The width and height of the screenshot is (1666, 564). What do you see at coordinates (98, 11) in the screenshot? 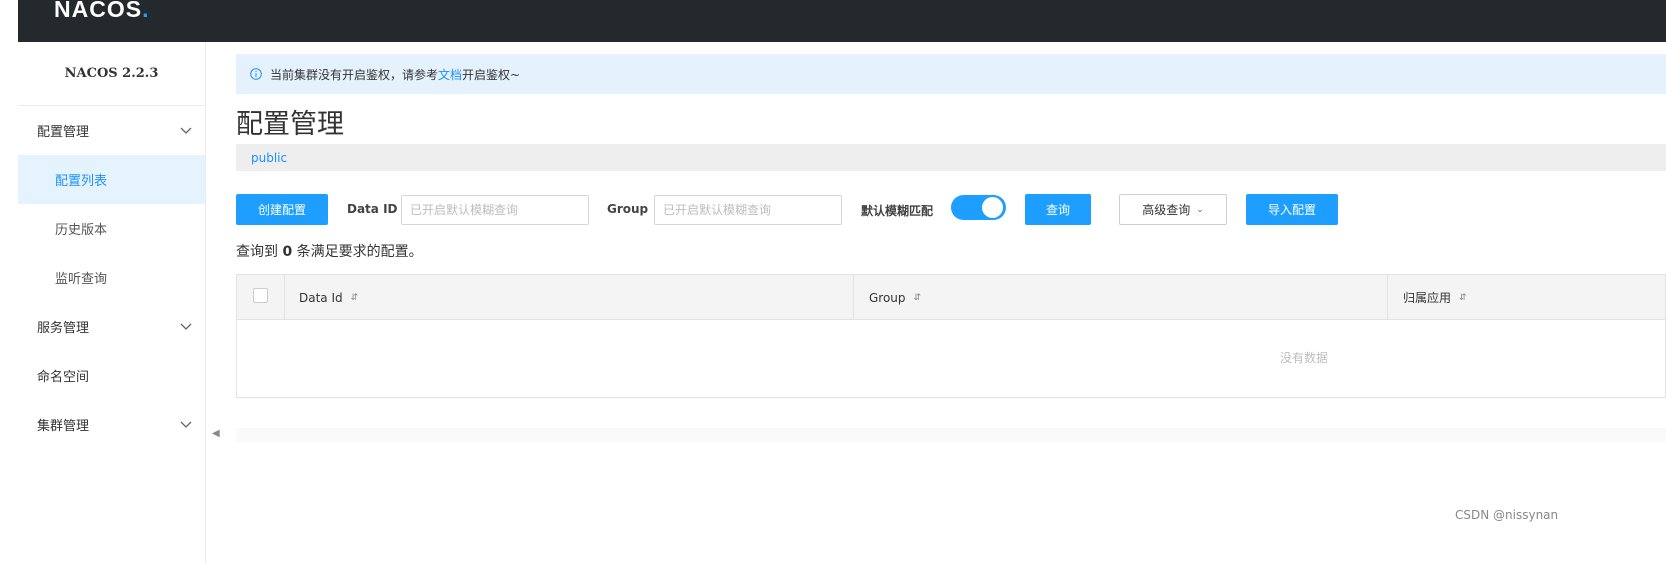
I see `logo-text: NACOS` at bounding box center [98, 11].